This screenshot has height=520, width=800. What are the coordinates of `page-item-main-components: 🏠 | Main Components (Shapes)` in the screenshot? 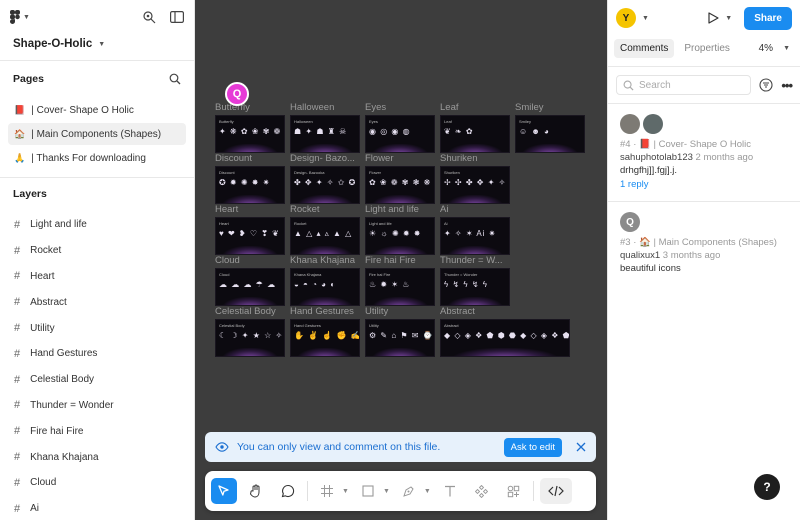 It's located at (97, 134).